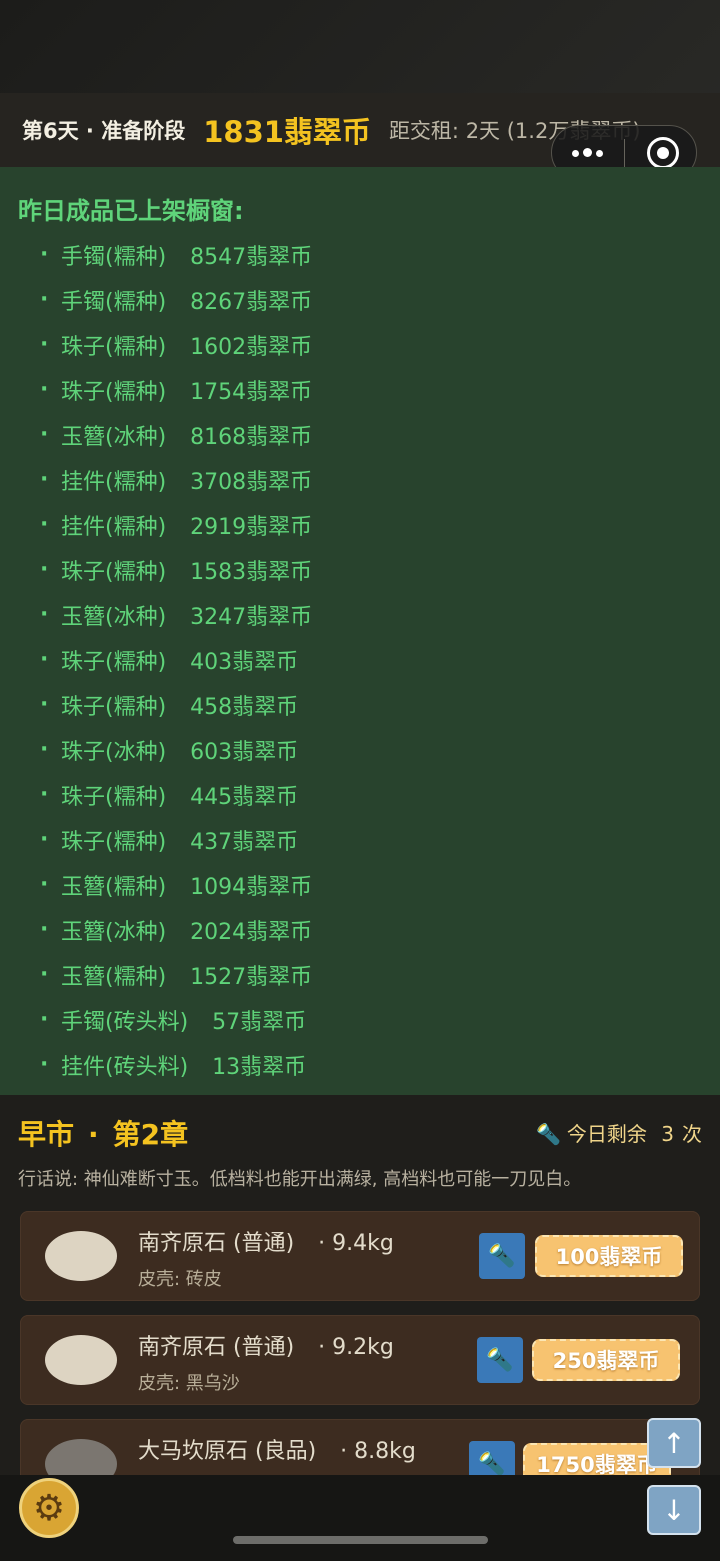 The image size is (720, 1561). What do you see at coordinates (360, 1540) in the screenshot?
I see `home-indicator` at bounding box center [360, 1540].